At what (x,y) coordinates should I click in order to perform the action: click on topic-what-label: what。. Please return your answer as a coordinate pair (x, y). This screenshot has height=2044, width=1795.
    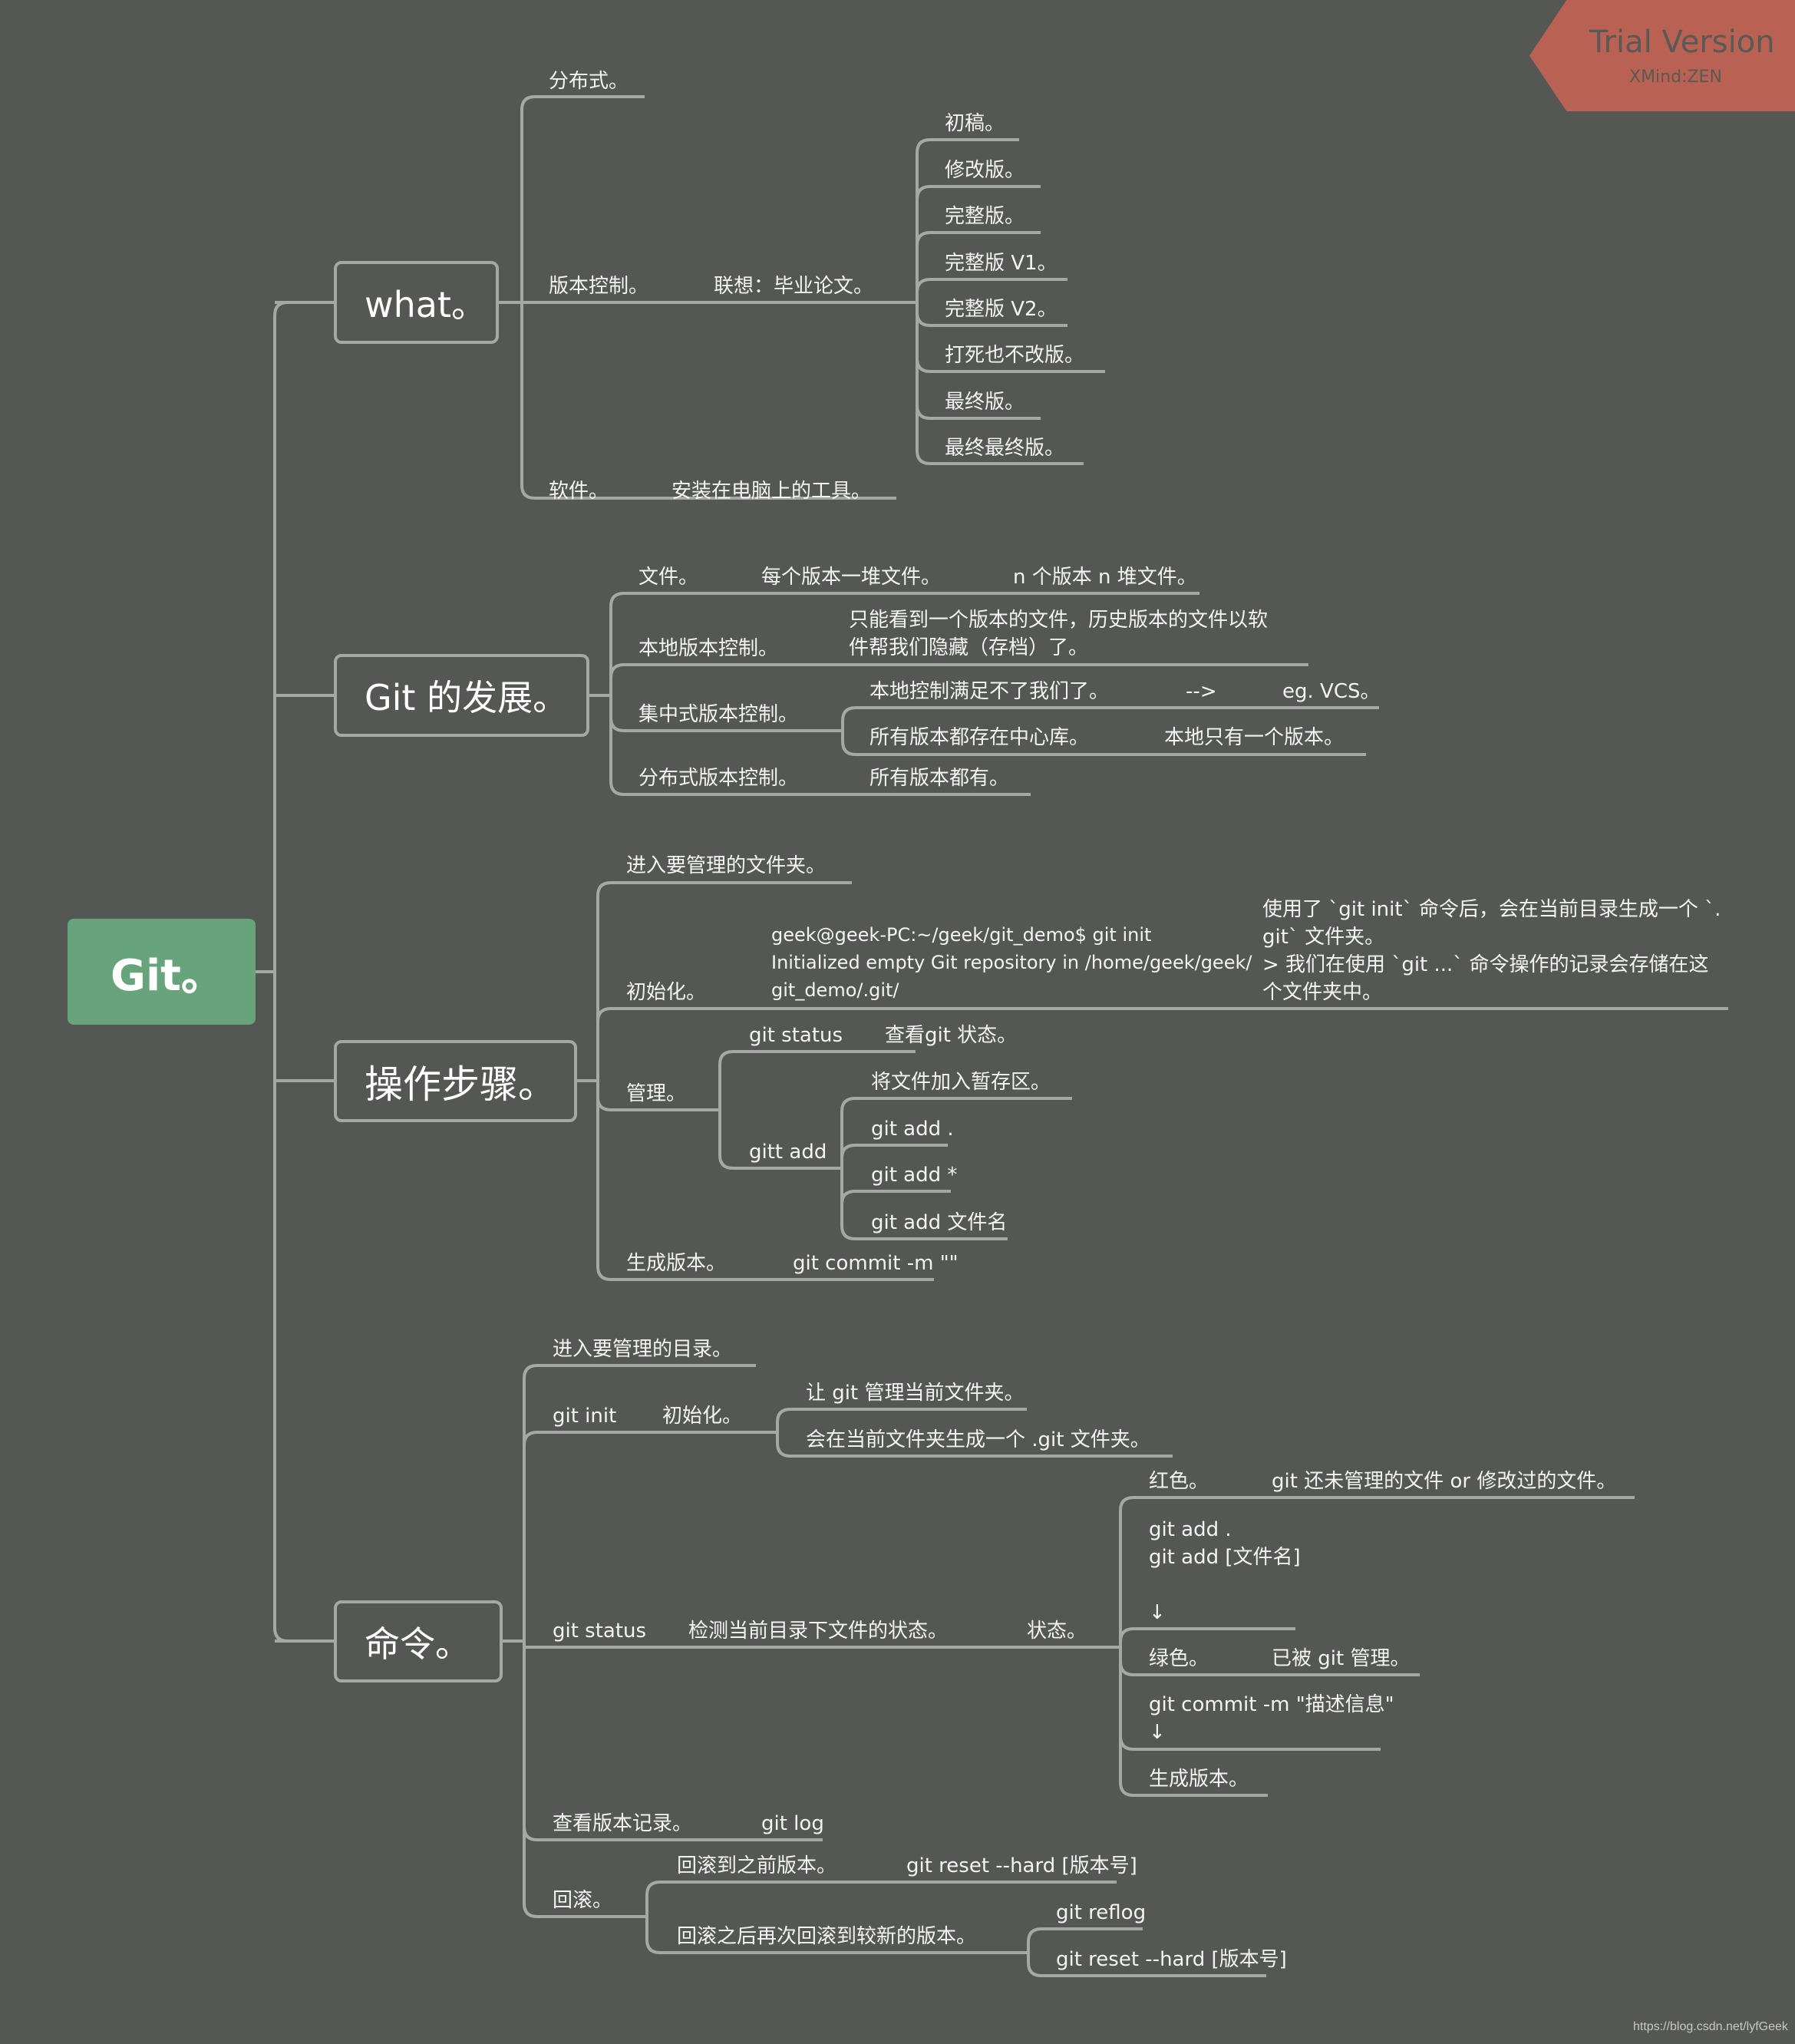
    Looking at the image, I should click on (426, 304).